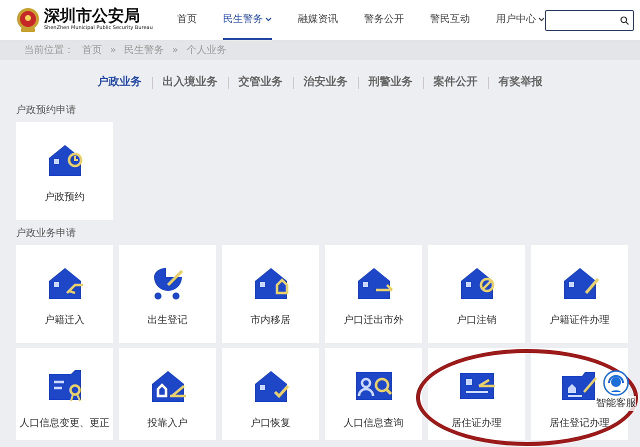  Describe the element at coordinates (326, 82) in the screenshot. I see `category-tab: 治安业务` at that location.